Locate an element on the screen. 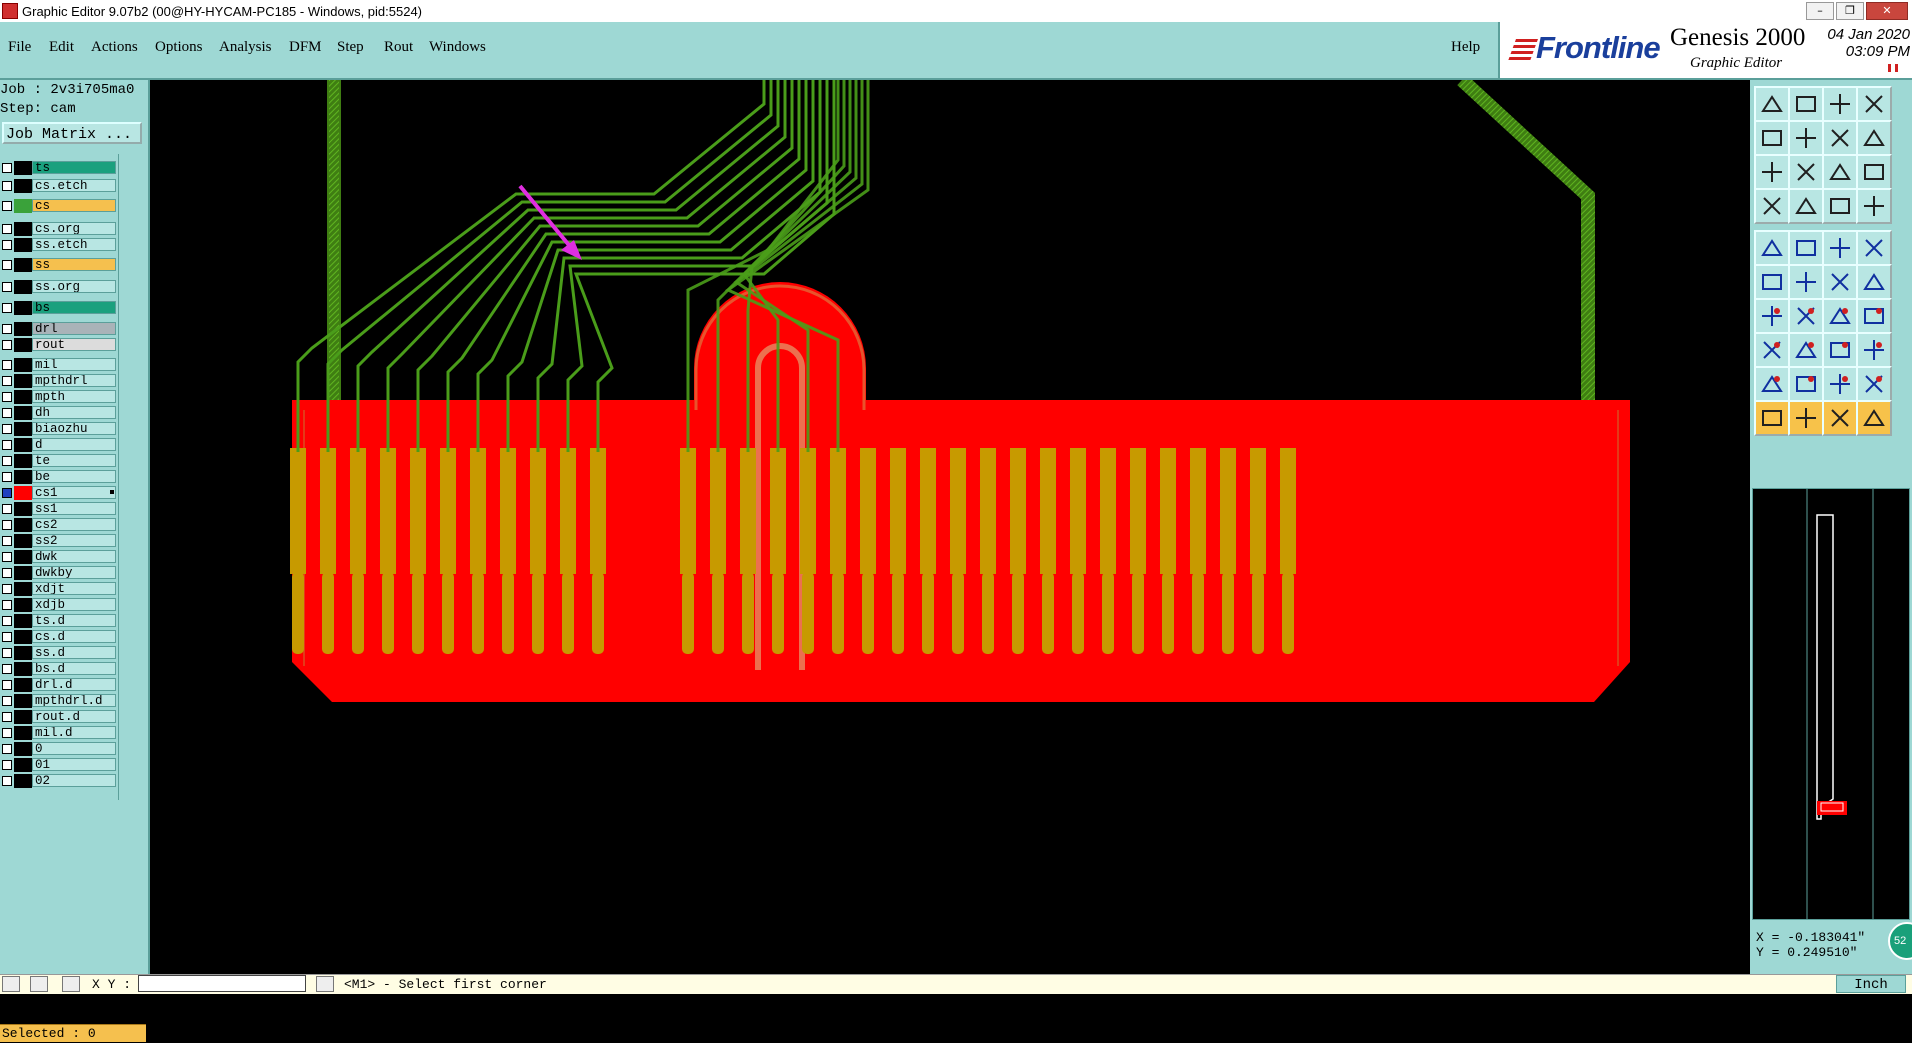  zoom-in-icon is located at coordinates (1772, 138).